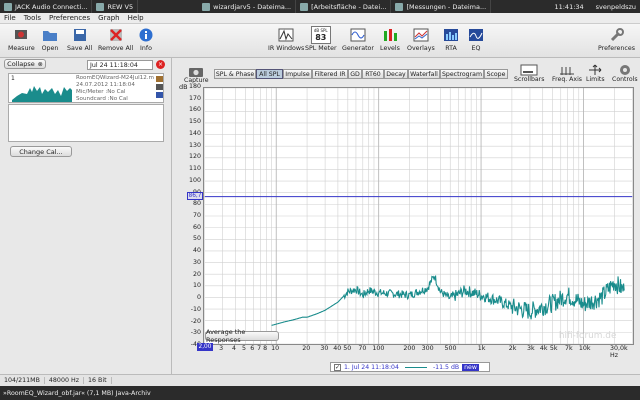  I want to click on spl-meter-button: dB SPL 83 SPL Meter, so click(321, 39).